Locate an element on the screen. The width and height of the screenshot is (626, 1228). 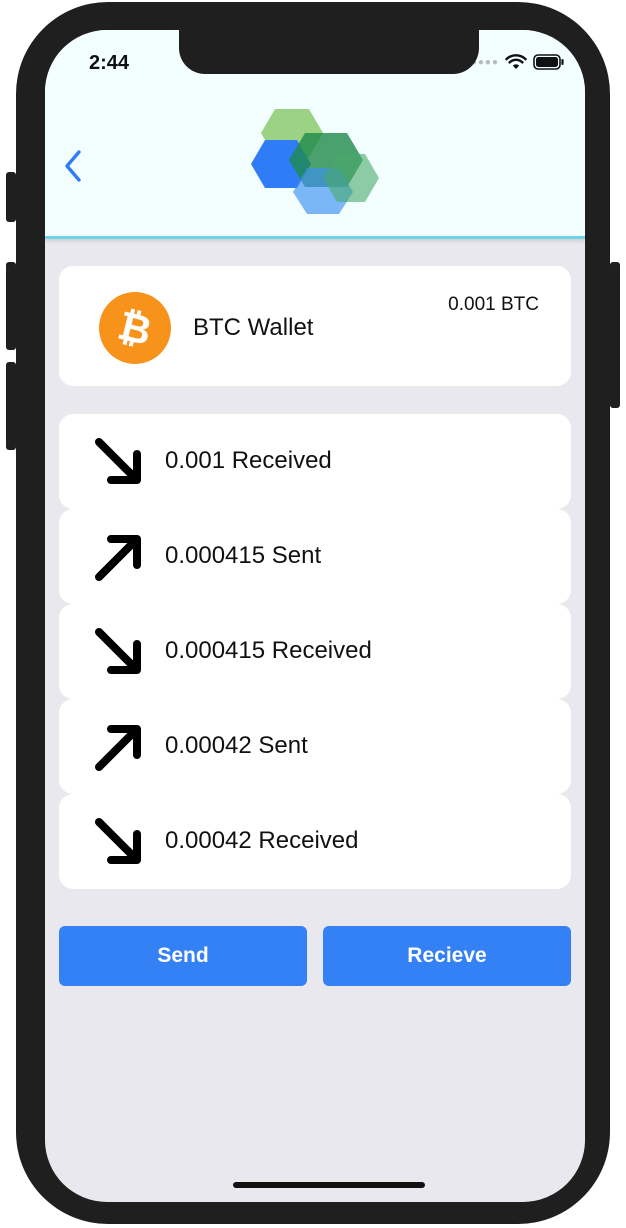
transaction-item: 0.001 Received is located at coordinates (315, 461).